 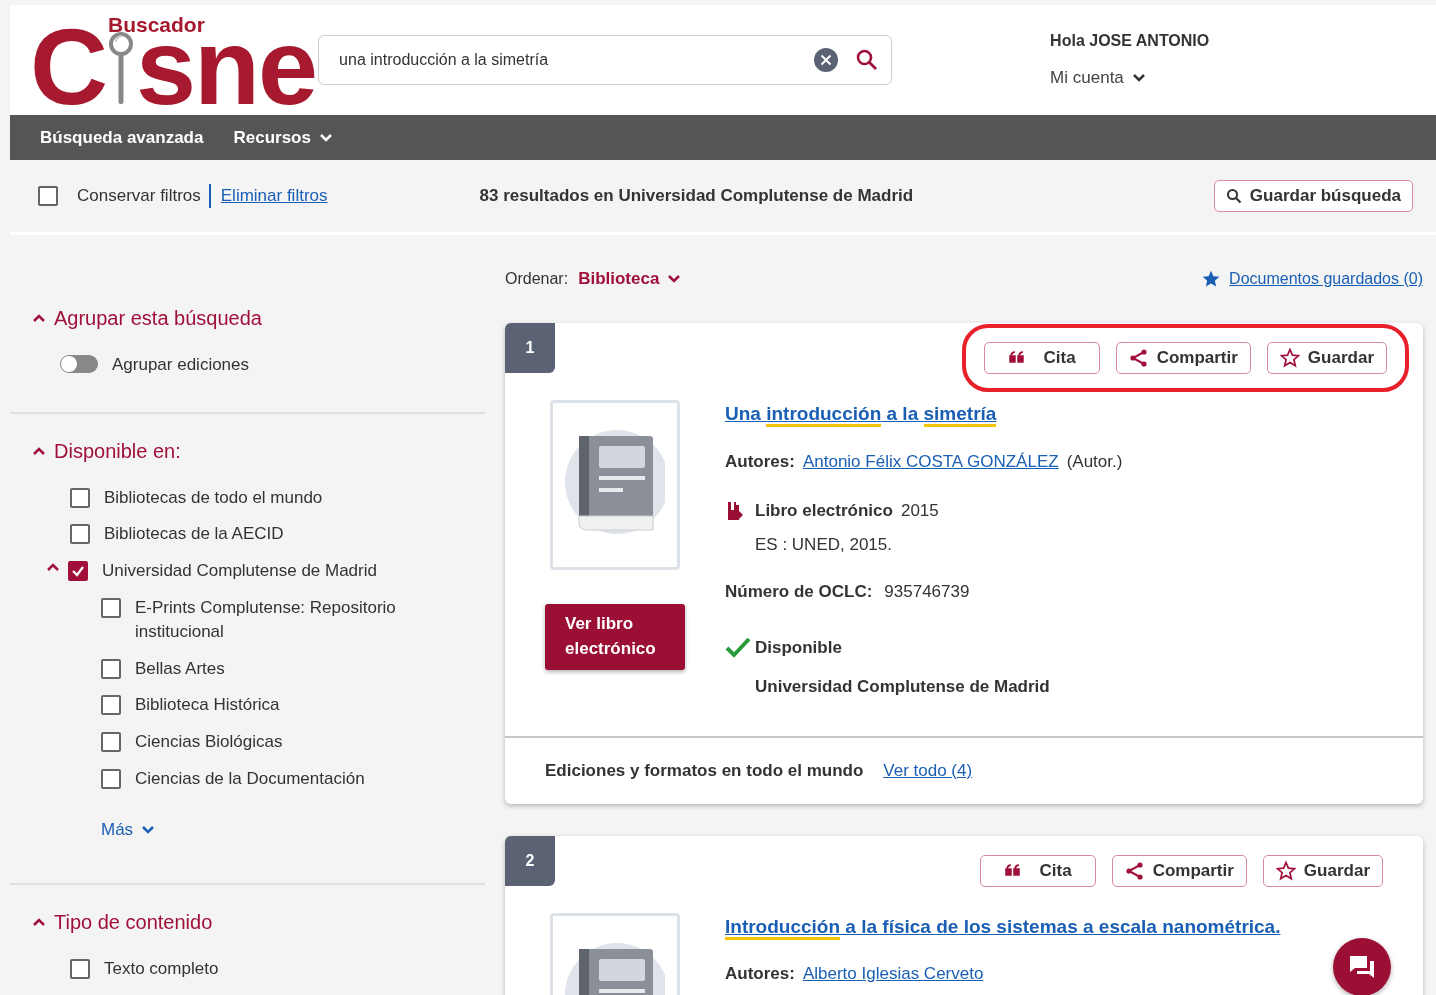 I want to click on year-text: 2015, so click(x=919, y=511).